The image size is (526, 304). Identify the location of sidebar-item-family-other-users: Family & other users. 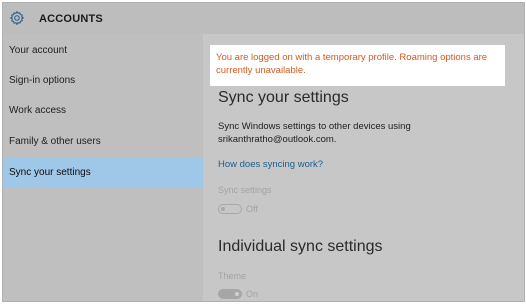
(103, 141).